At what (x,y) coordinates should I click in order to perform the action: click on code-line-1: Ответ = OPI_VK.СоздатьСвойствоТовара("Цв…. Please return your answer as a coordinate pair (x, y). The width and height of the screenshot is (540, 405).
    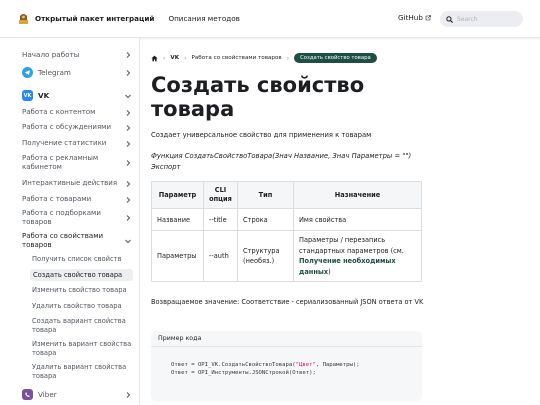
    Looking at the image, I should click on (265, 365).